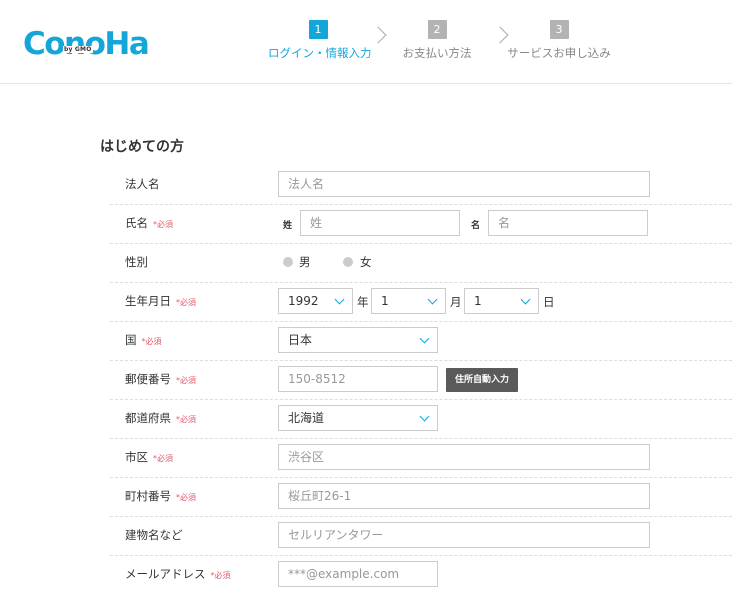  What do you see at coordinates (160, 418) in the screenshot?
I see `field-label: 都道府県 *必須` at bounding box center [160, 418].